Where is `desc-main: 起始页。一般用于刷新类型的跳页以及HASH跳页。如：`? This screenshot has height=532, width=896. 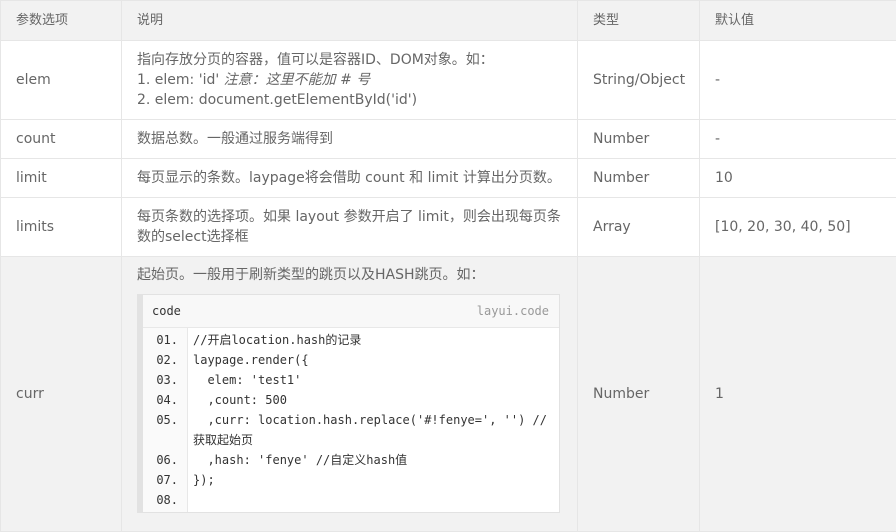 desc-main: 起始页。一般用于刷新类型的跳页以及HASH跳页。如： is located at coordinates (349, 275).